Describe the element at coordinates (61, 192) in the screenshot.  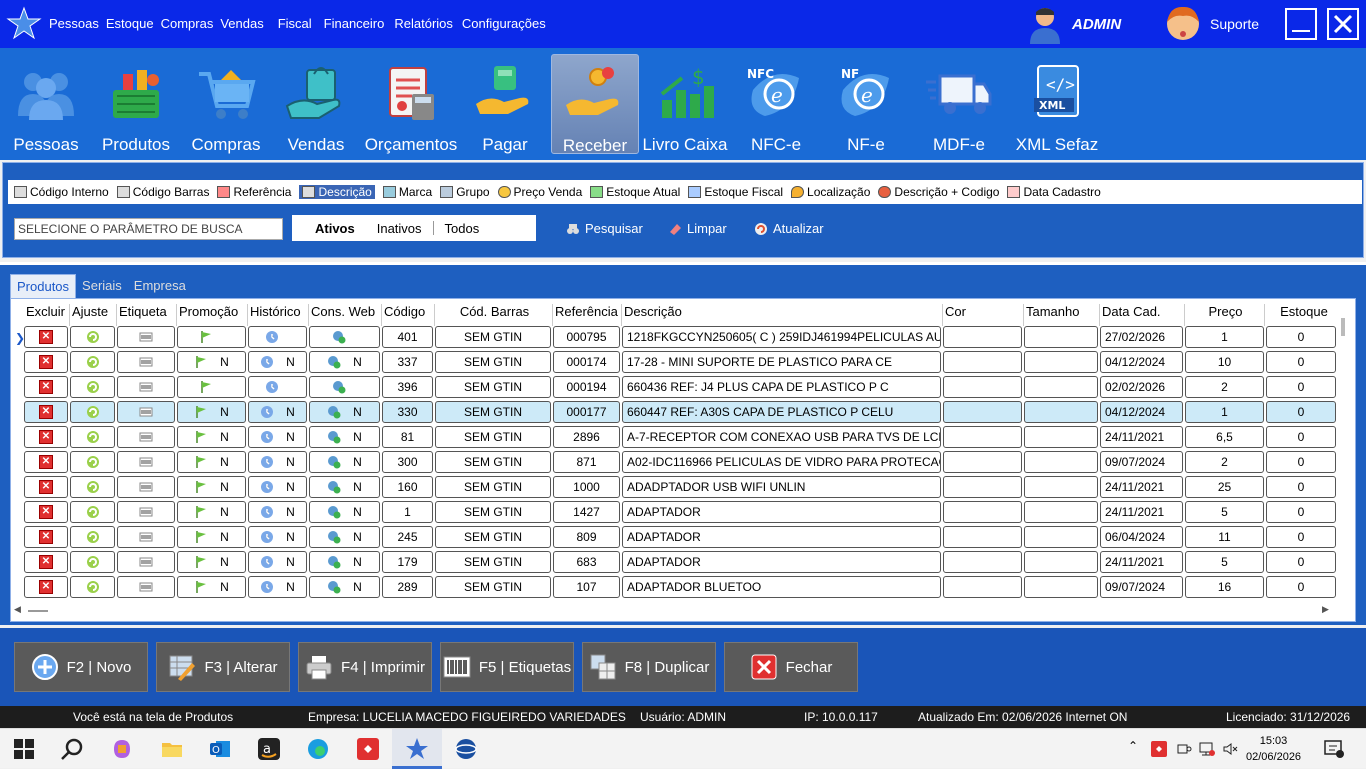
I see `filter-codigo-interno: Código Interno` at that location.